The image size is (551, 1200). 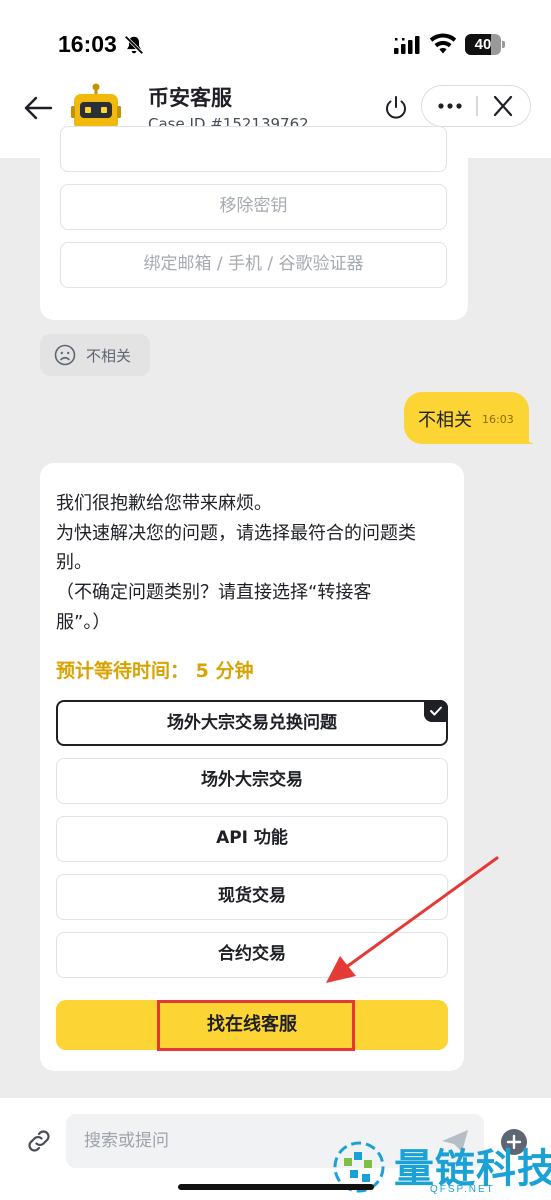 What do you see at coordinates (407, 45) in the screenshot?
I see `cellular-signal-icon` at bounding box center [407, 45].